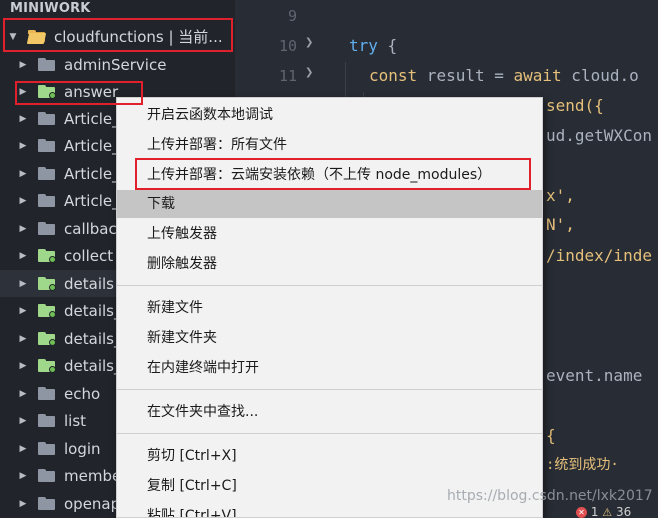 The height and width of the screenshot is (518, 658). What do you see at coordinates (118, 35) in the screenshot?
I see `annotation-box-cloudfunctions` at bounding box center [118, 35].